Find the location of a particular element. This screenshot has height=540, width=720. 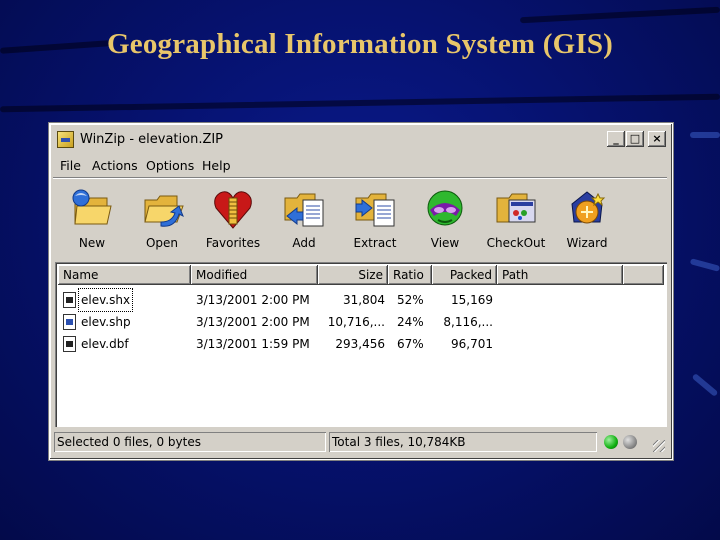

toolbar-new-button: New is located at coordinates (92, 218).